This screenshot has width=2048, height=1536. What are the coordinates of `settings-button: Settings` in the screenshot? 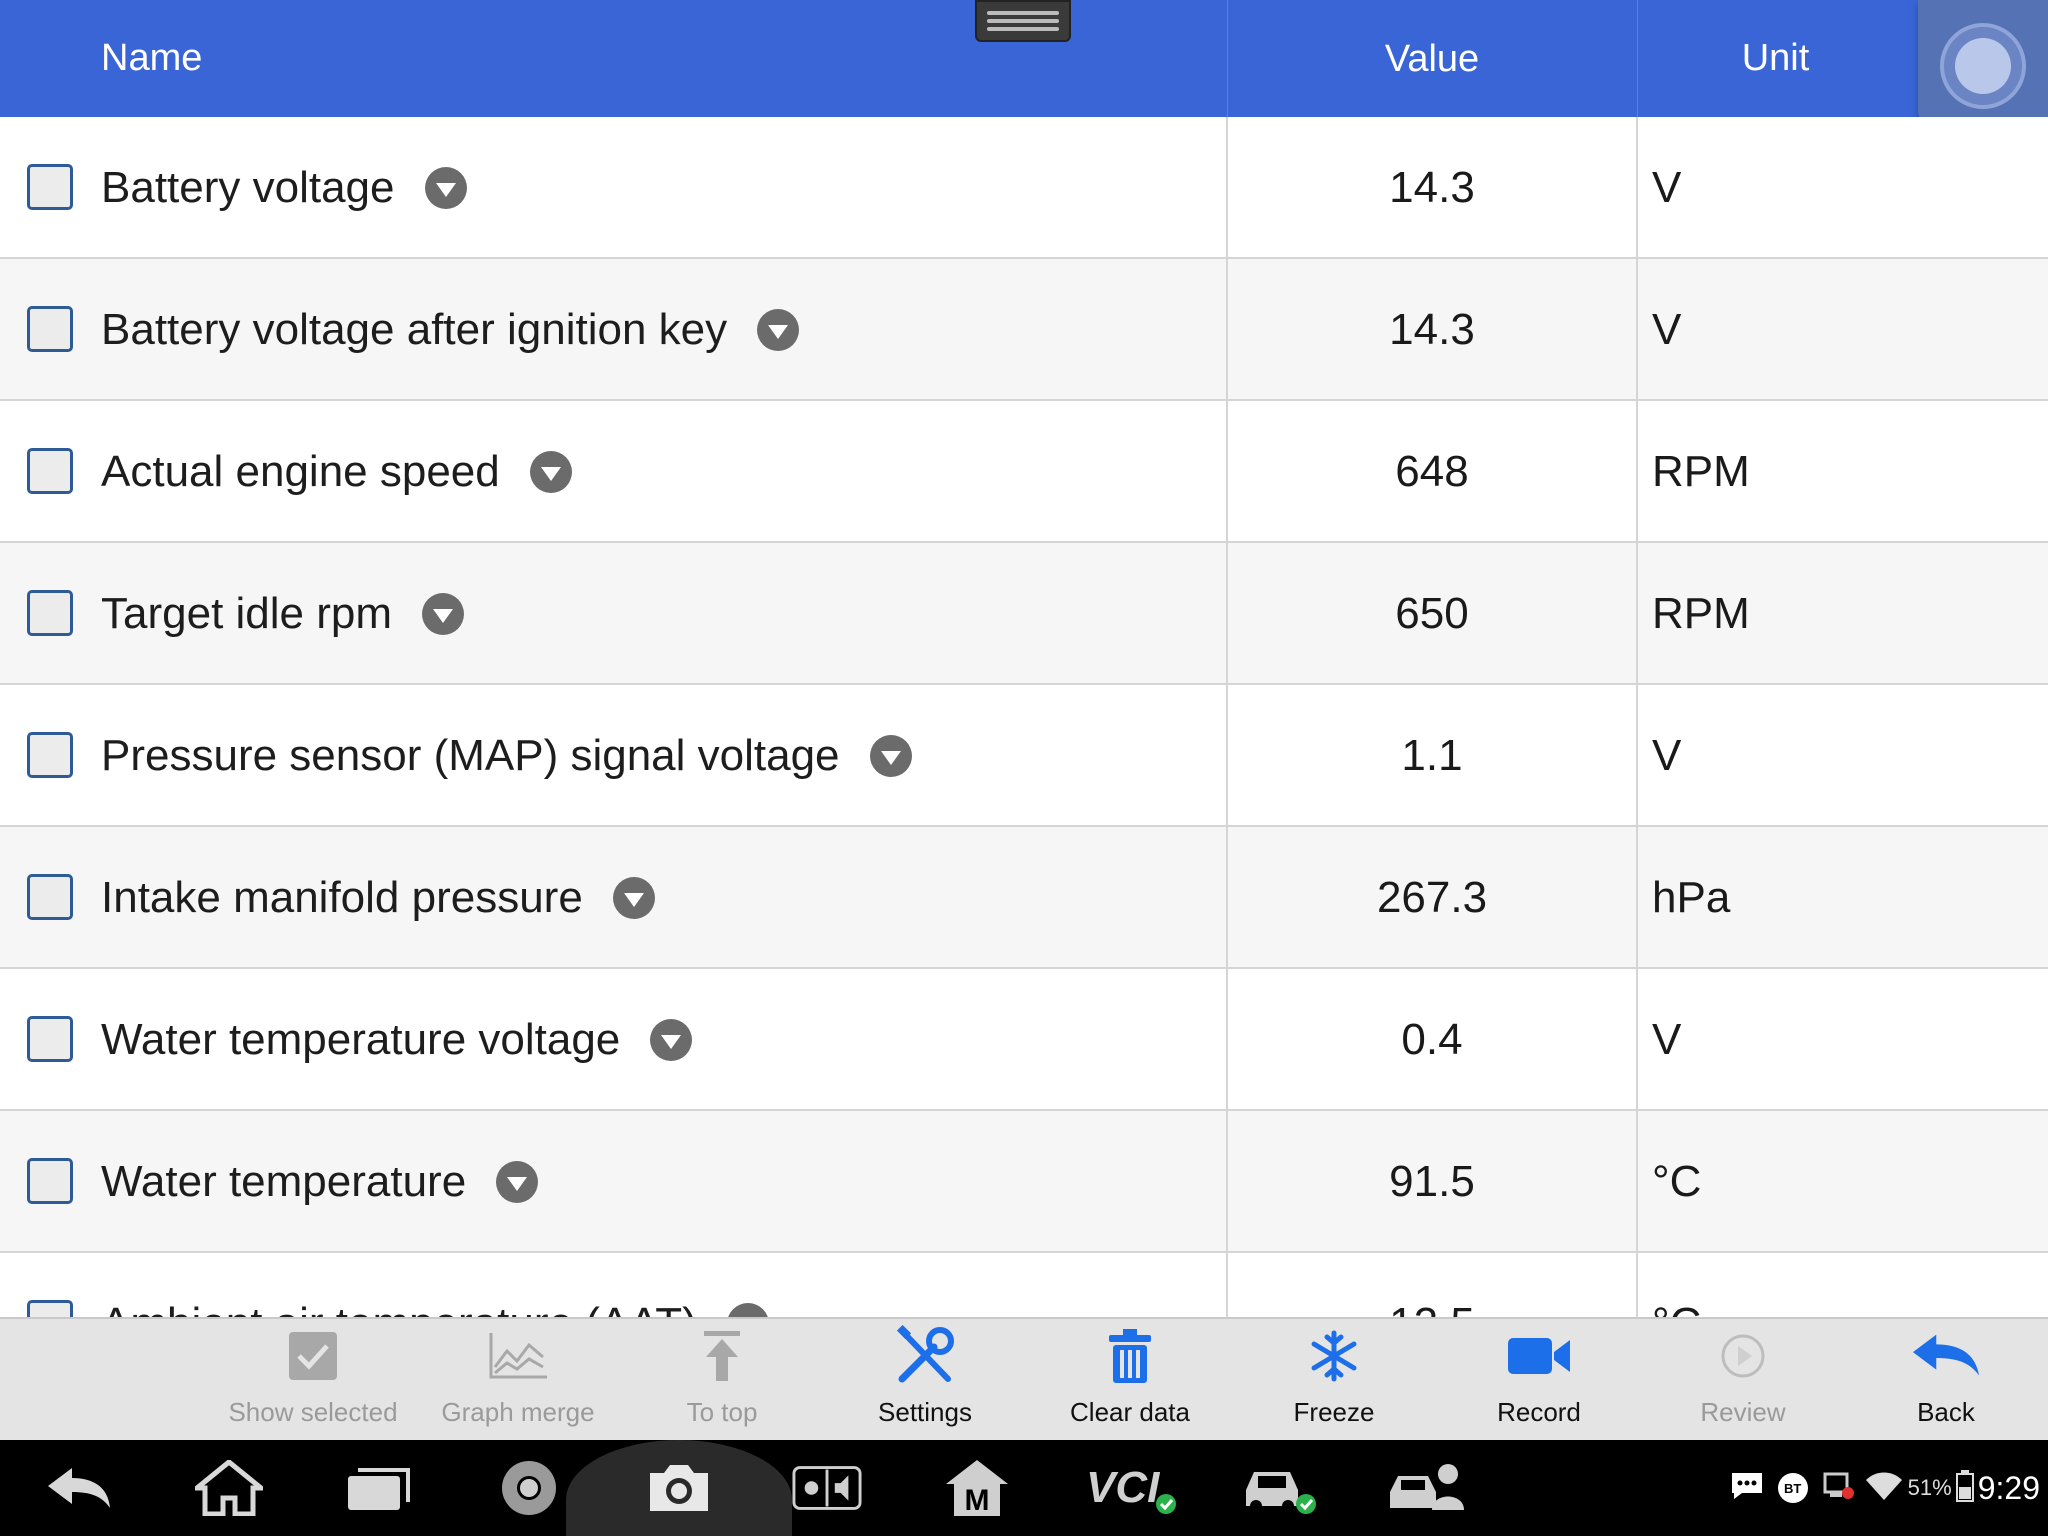 It's located at (925, 1380).